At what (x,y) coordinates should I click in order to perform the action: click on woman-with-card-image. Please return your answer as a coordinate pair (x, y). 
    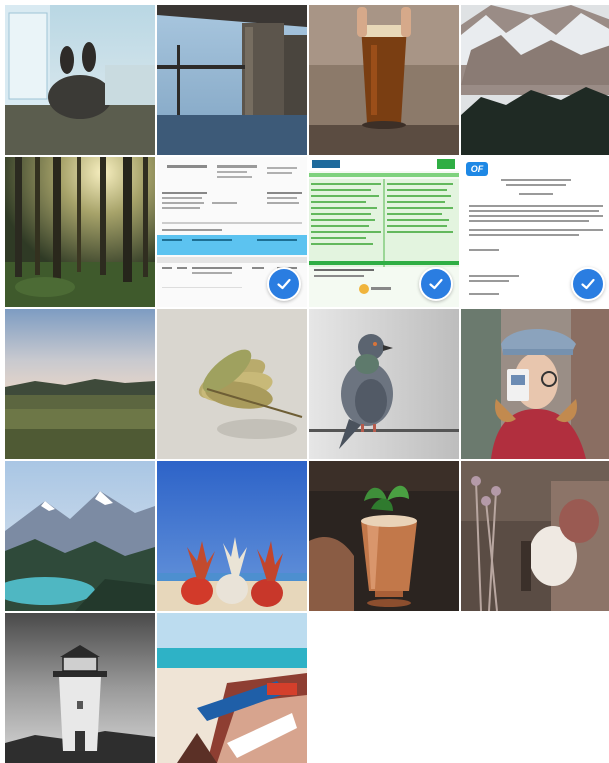
    Looking at the image, I should click on (535, 384).